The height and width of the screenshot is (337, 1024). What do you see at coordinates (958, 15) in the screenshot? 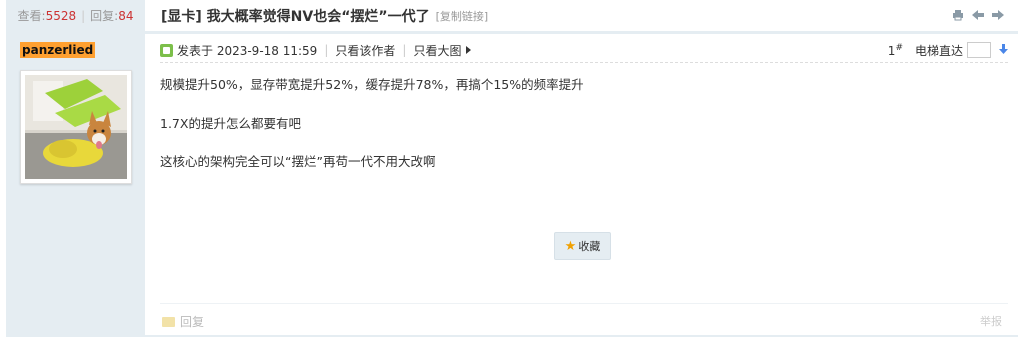
I see `print-icon` at bounding box center [958, 15].